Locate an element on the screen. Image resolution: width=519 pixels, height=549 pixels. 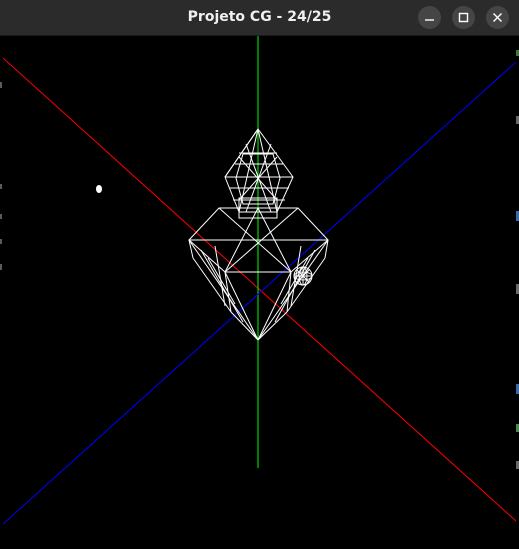
close-button is located at coordinates (497, 17).